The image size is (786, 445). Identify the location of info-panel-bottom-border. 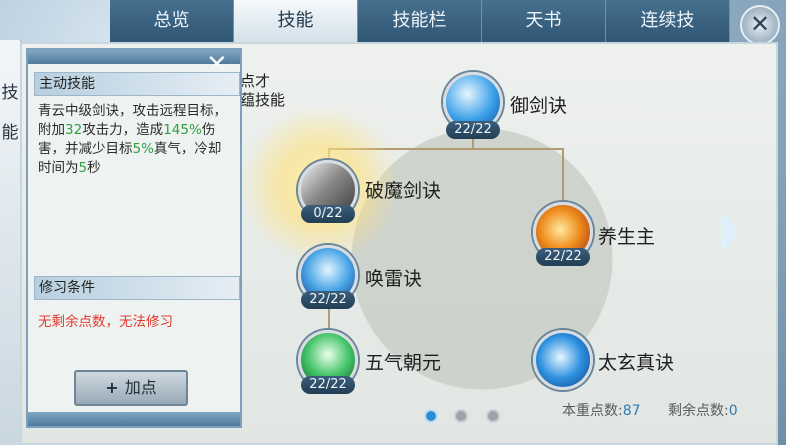
(134, 419).